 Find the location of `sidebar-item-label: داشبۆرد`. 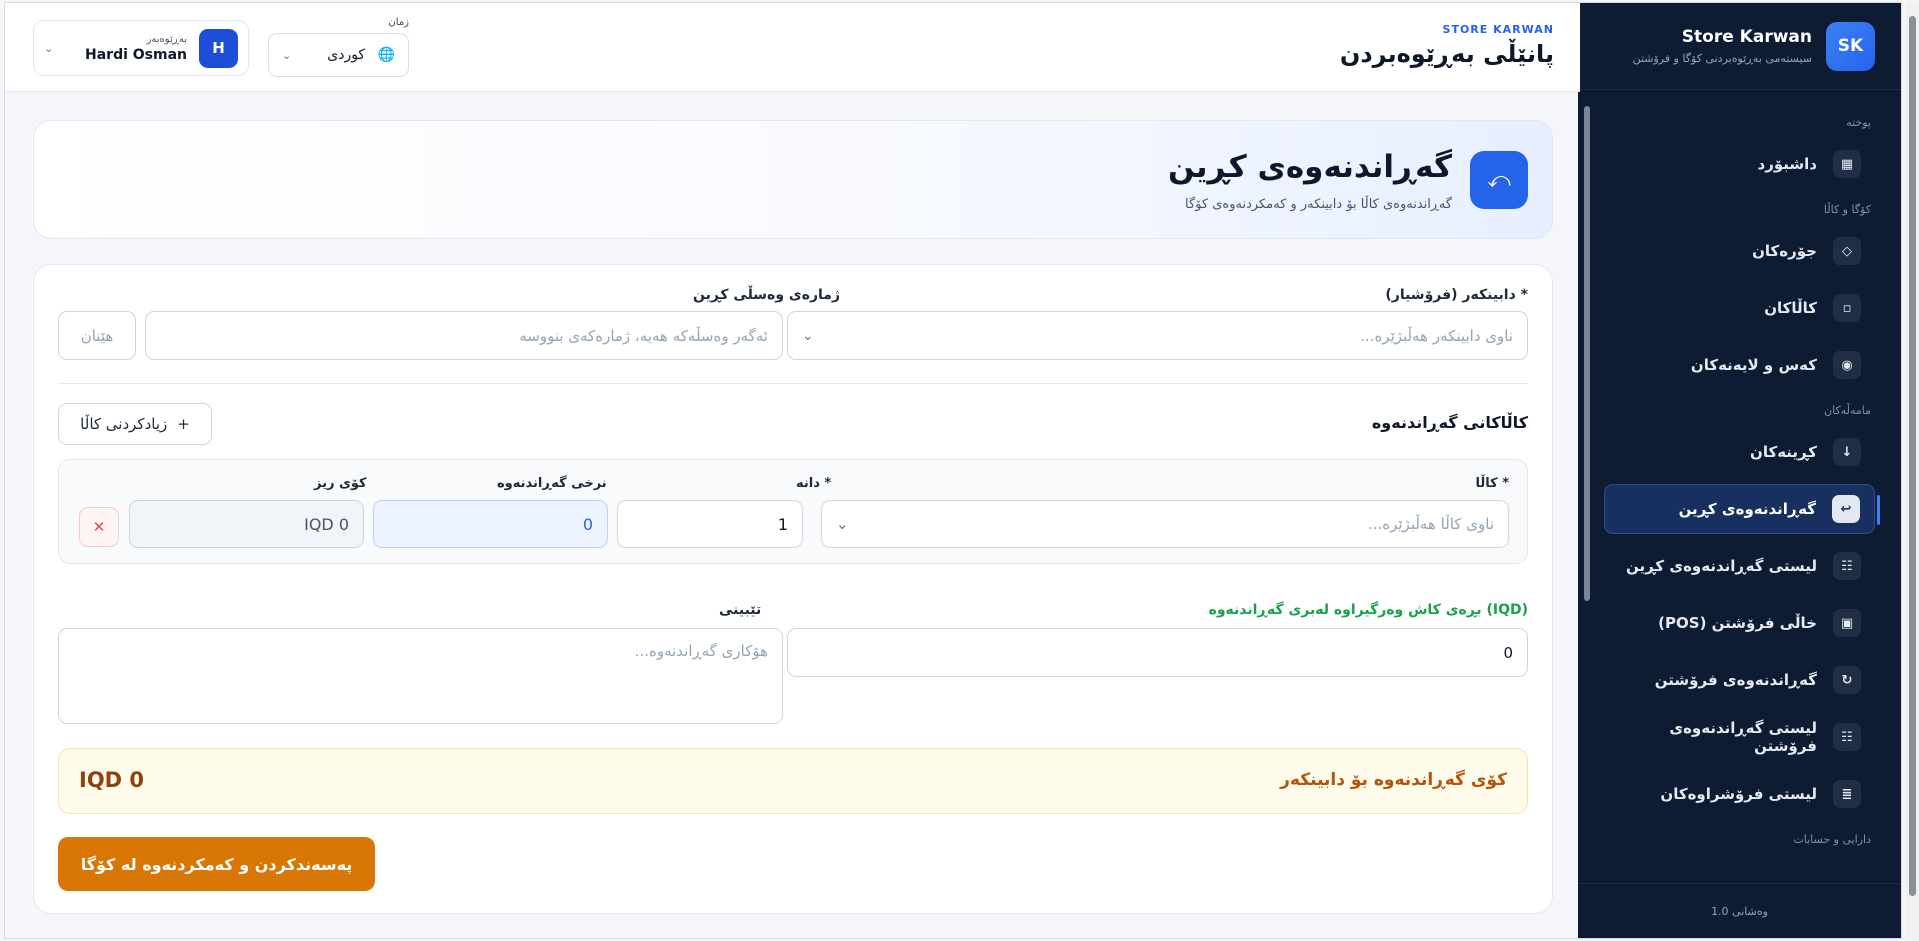

sidebar-item-label: داشبۆرد is located at coordinates (1787, 164).